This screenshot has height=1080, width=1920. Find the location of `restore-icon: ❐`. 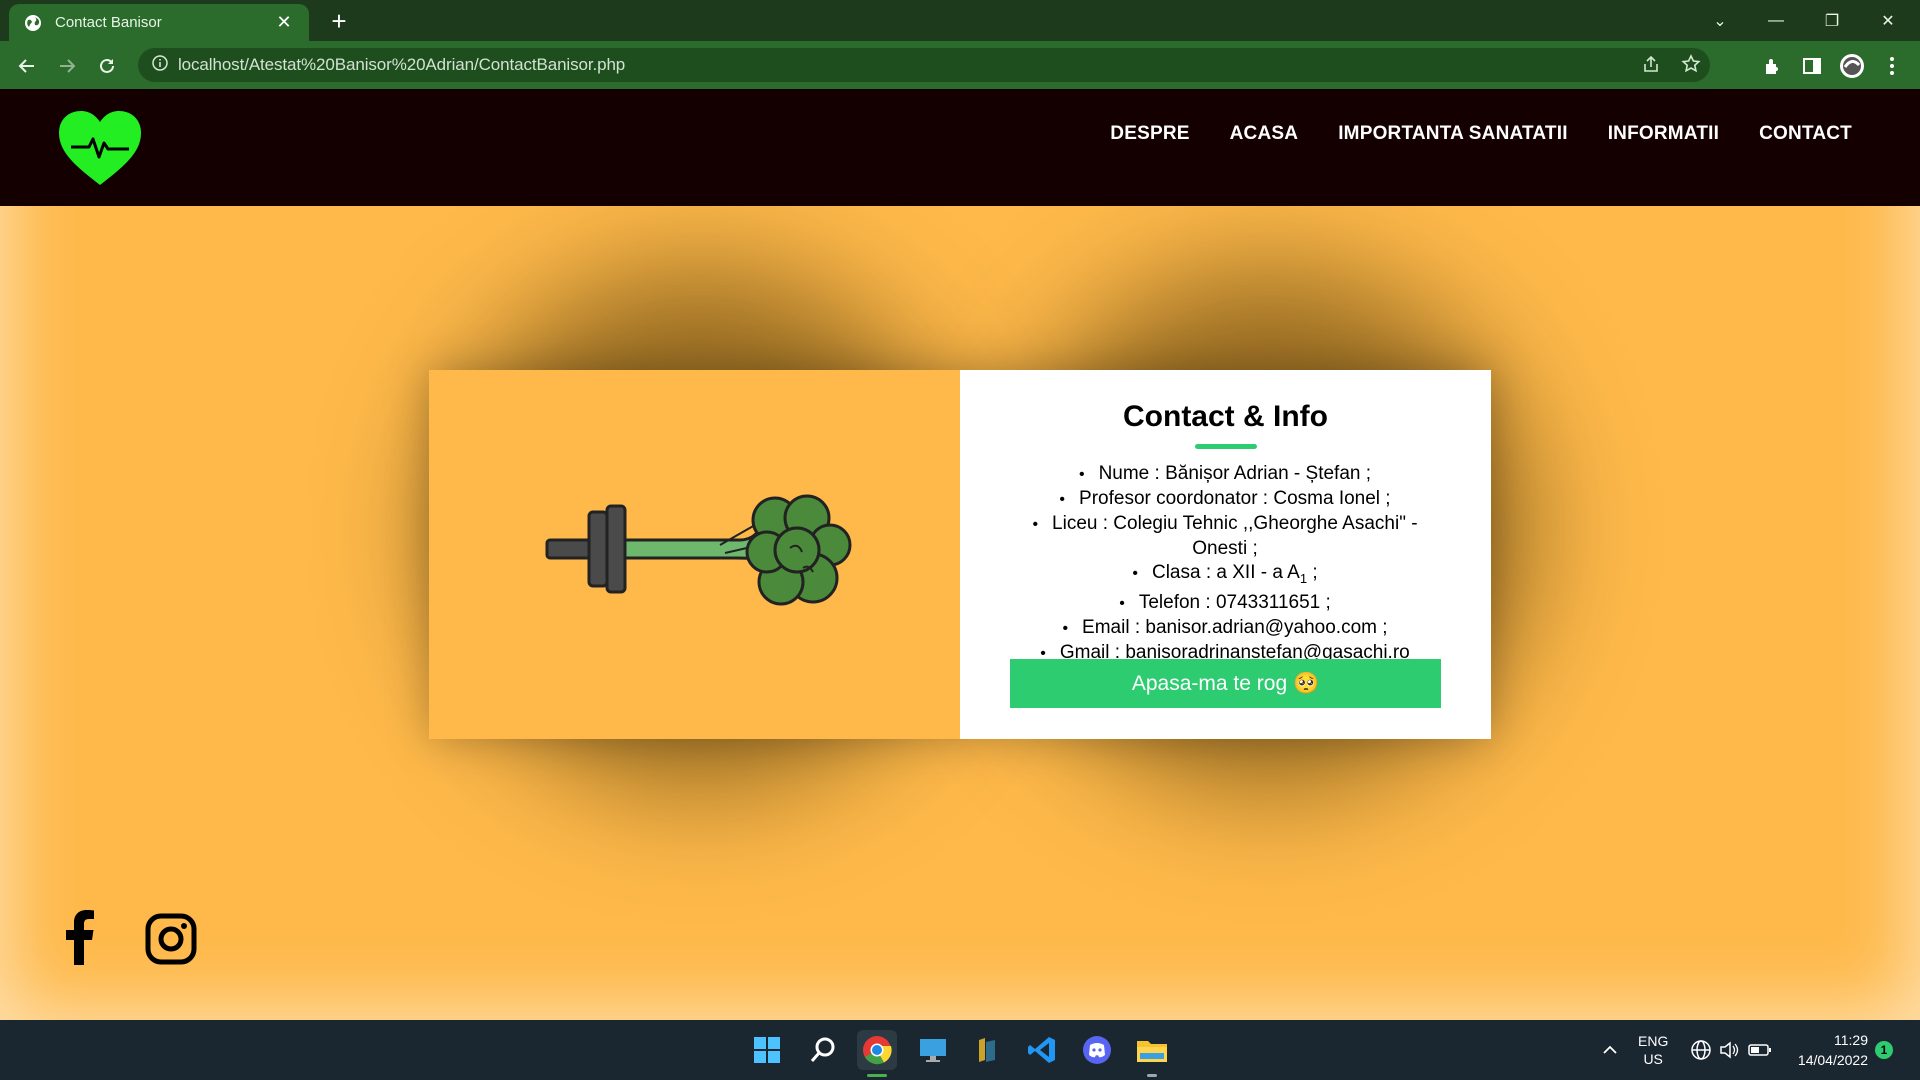

restore-icon: ❐ is located at coordinates (1832, 20).